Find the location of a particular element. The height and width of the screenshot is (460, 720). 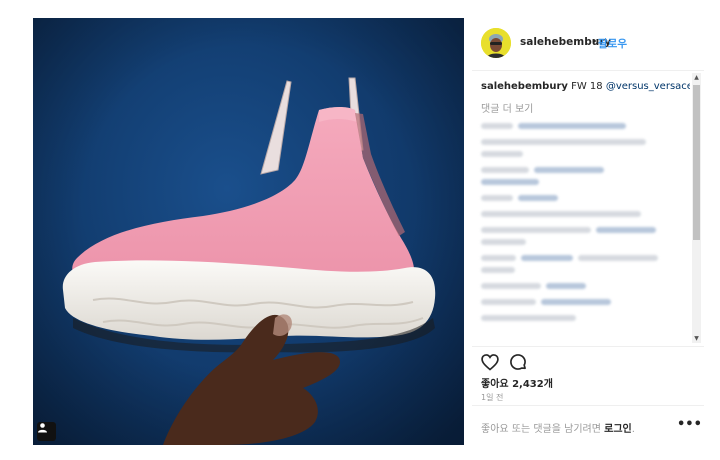

caption: salehebembury FW 18 @versus_versace is located at coordinates (585, 86).